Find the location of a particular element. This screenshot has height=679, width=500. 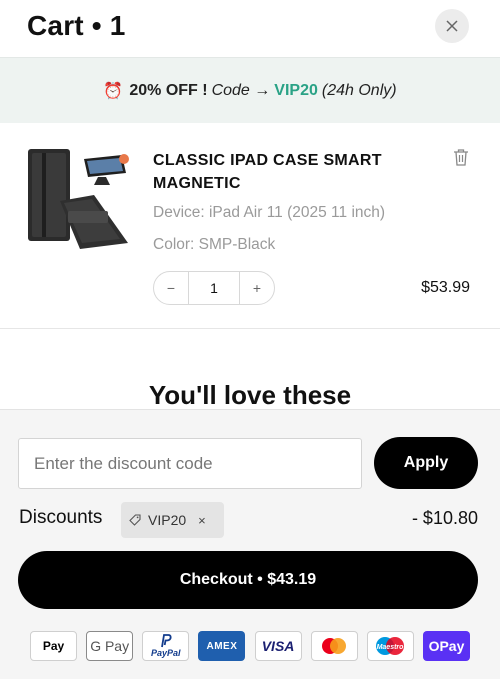

maestro-icon: Maestro is located at coordinates (390, 646).